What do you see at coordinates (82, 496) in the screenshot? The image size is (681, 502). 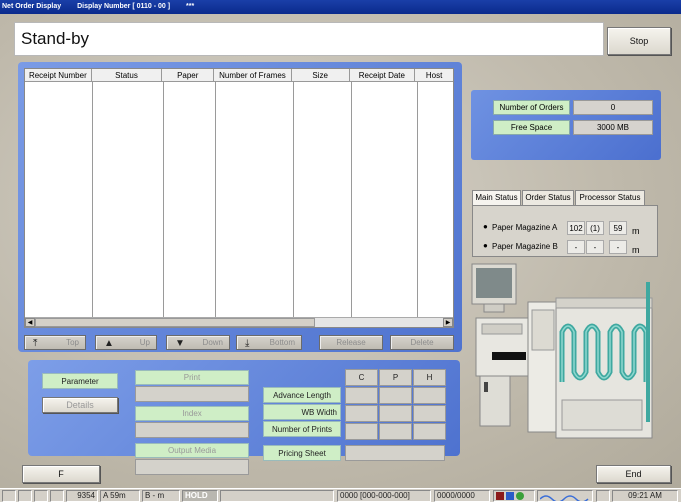 I see `status-counter: 9354` at bounding box center [82, 496].